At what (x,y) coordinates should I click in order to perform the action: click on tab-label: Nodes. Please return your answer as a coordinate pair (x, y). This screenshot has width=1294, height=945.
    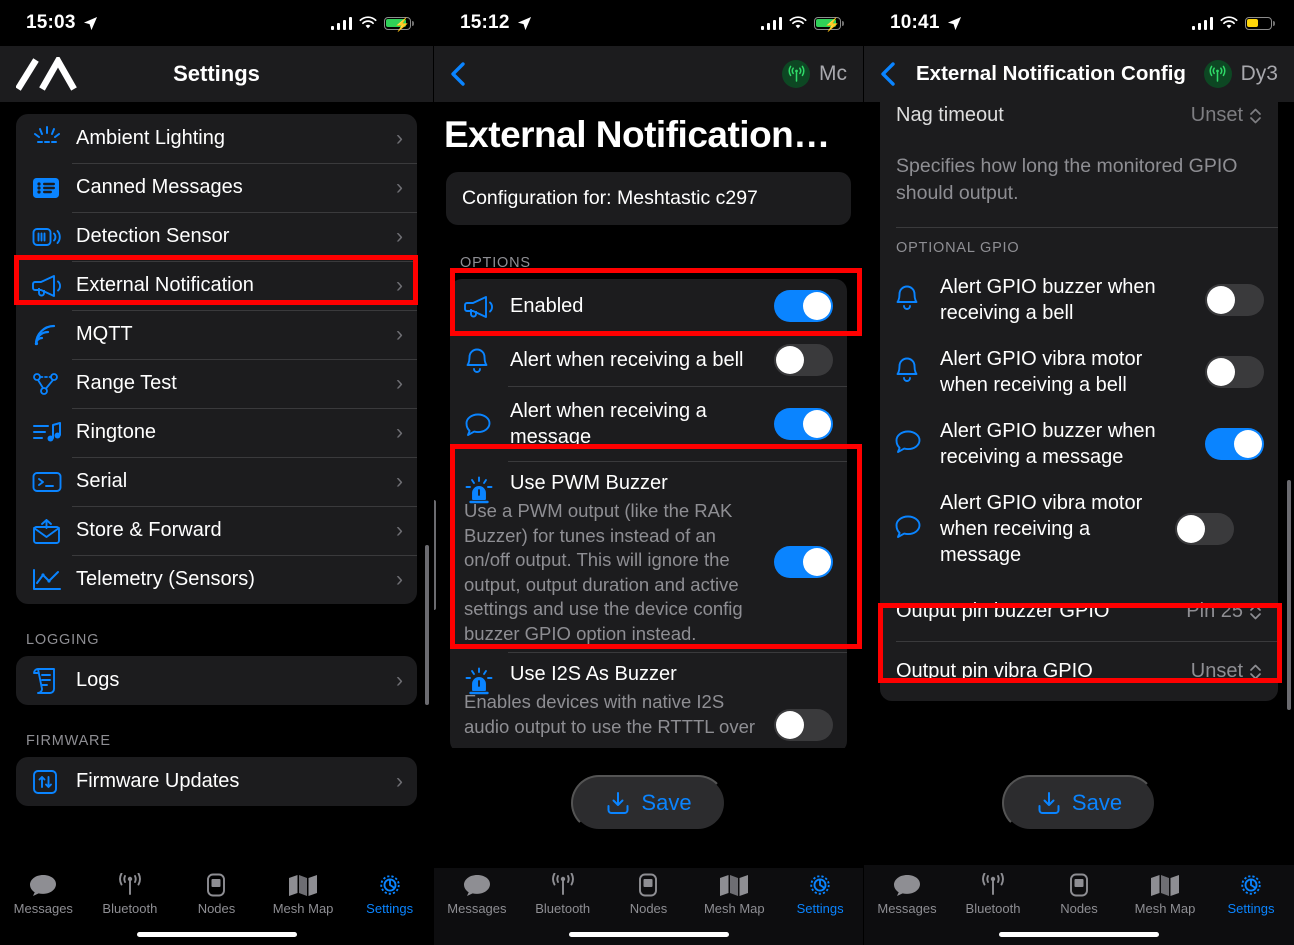
    Looking at the image, I should click on (648, 908).